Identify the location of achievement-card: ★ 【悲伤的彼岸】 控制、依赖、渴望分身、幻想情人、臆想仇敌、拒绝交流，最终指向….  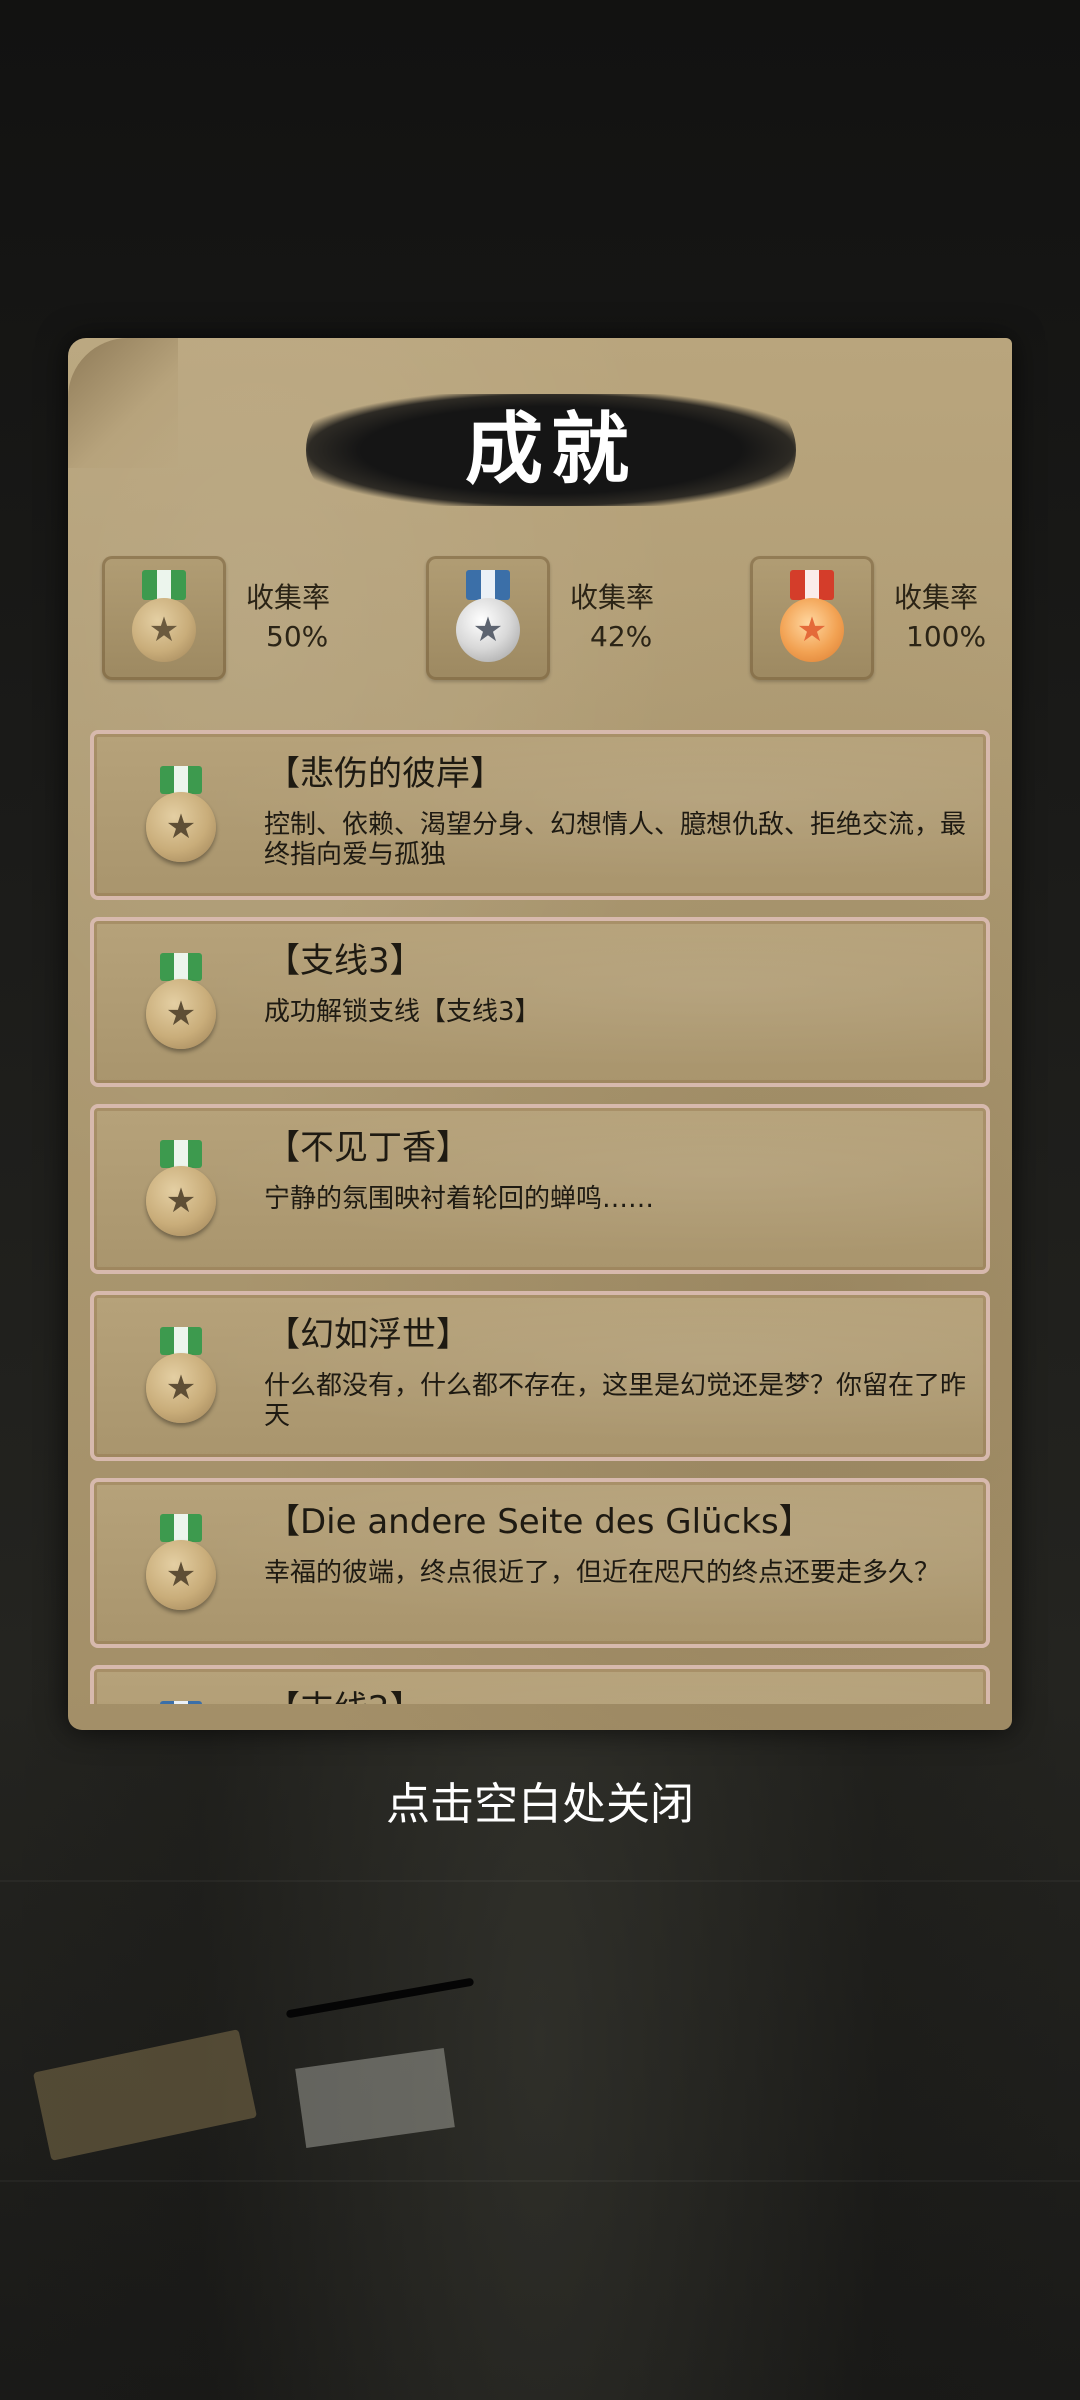
(540, 815).